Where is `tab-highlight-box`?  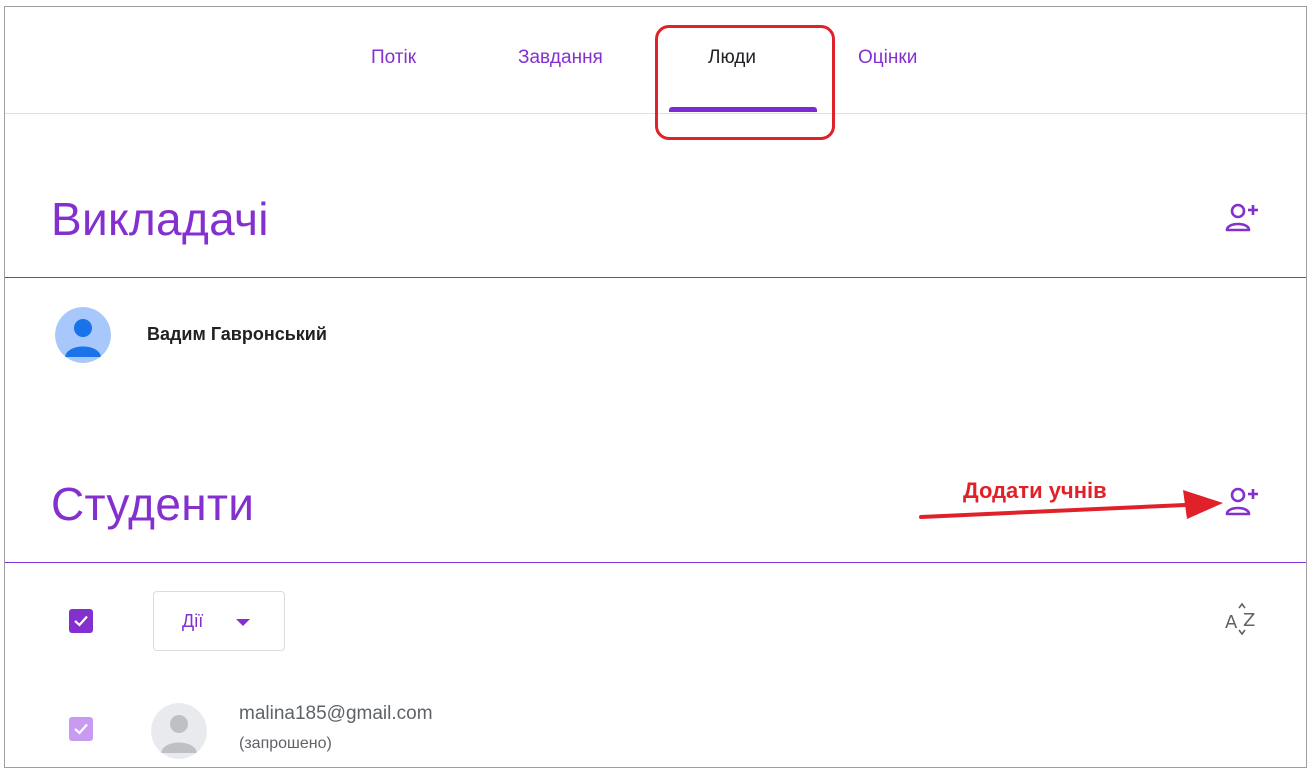
tab-highlight-box is located at coordinates (745, 82).